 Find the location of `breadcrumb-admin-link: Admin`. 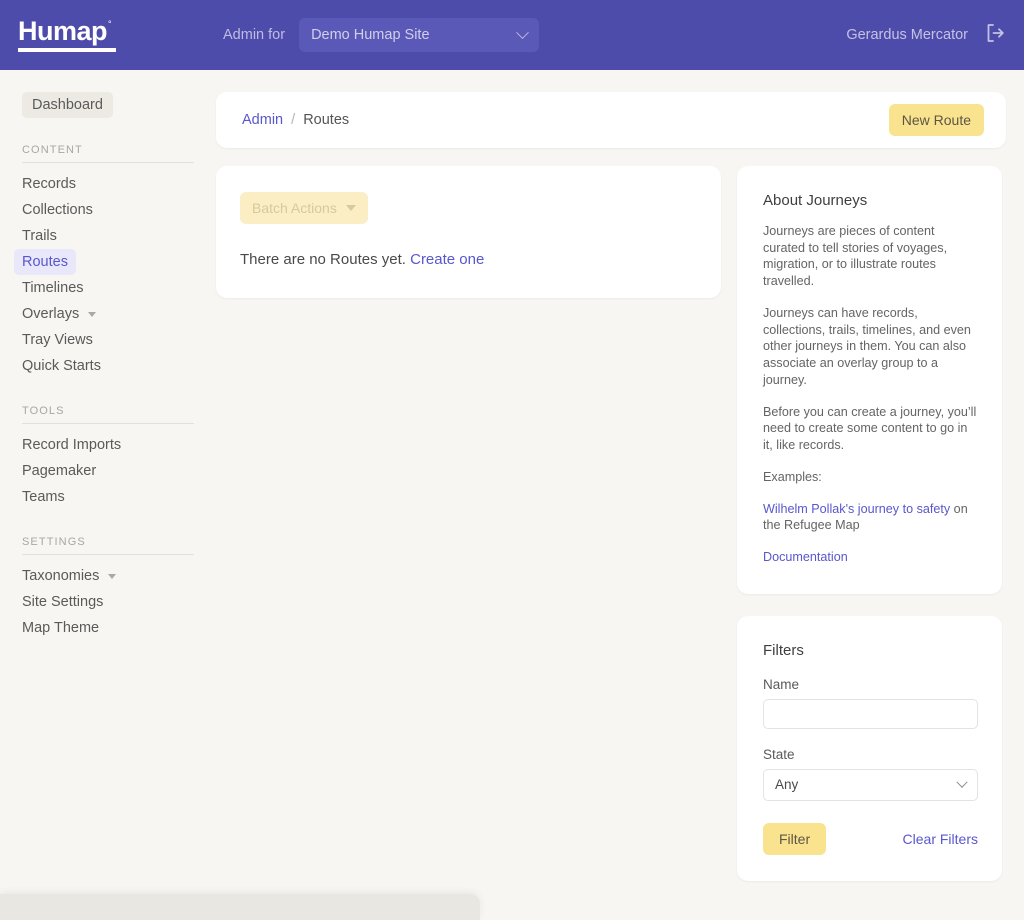

breadcrumb-admin-link: Admin is located at coordinates (262, 120).